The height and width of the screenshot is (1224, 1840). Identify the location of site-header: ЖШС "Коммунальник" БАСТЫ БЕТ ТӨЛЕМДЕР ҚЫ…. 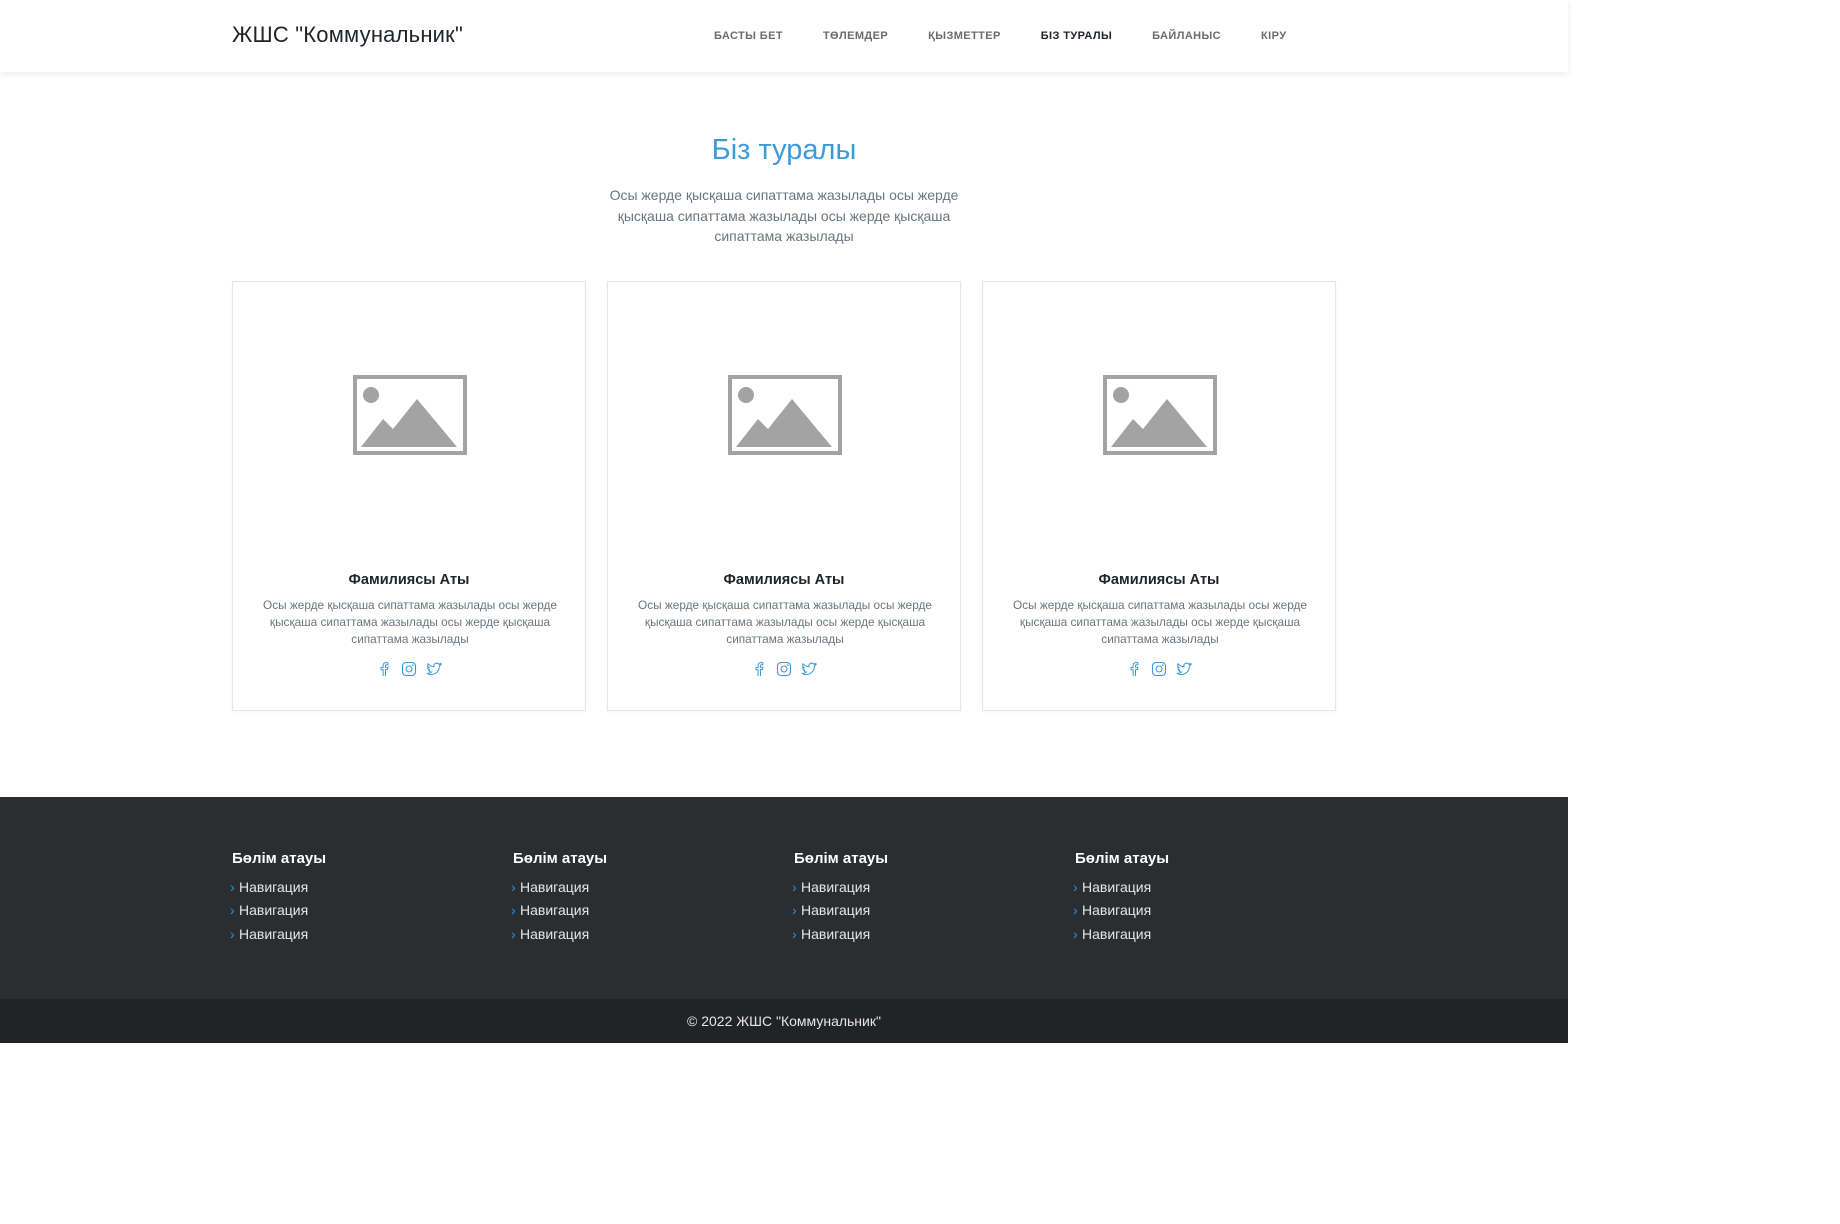
(784, 36).